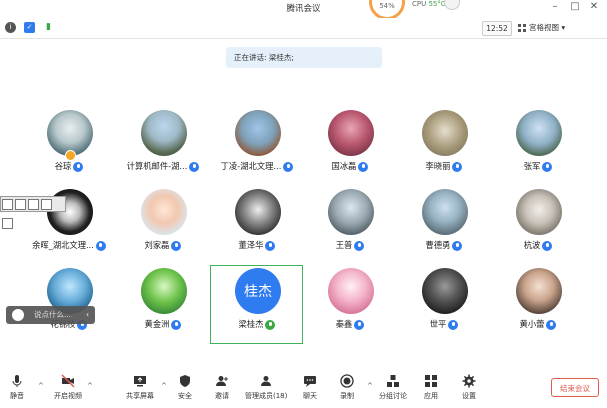  What do you see at coordinates (310, 387) in the screenshot?
I see `chat-button: 聊天` at bounding box center [310, 387].